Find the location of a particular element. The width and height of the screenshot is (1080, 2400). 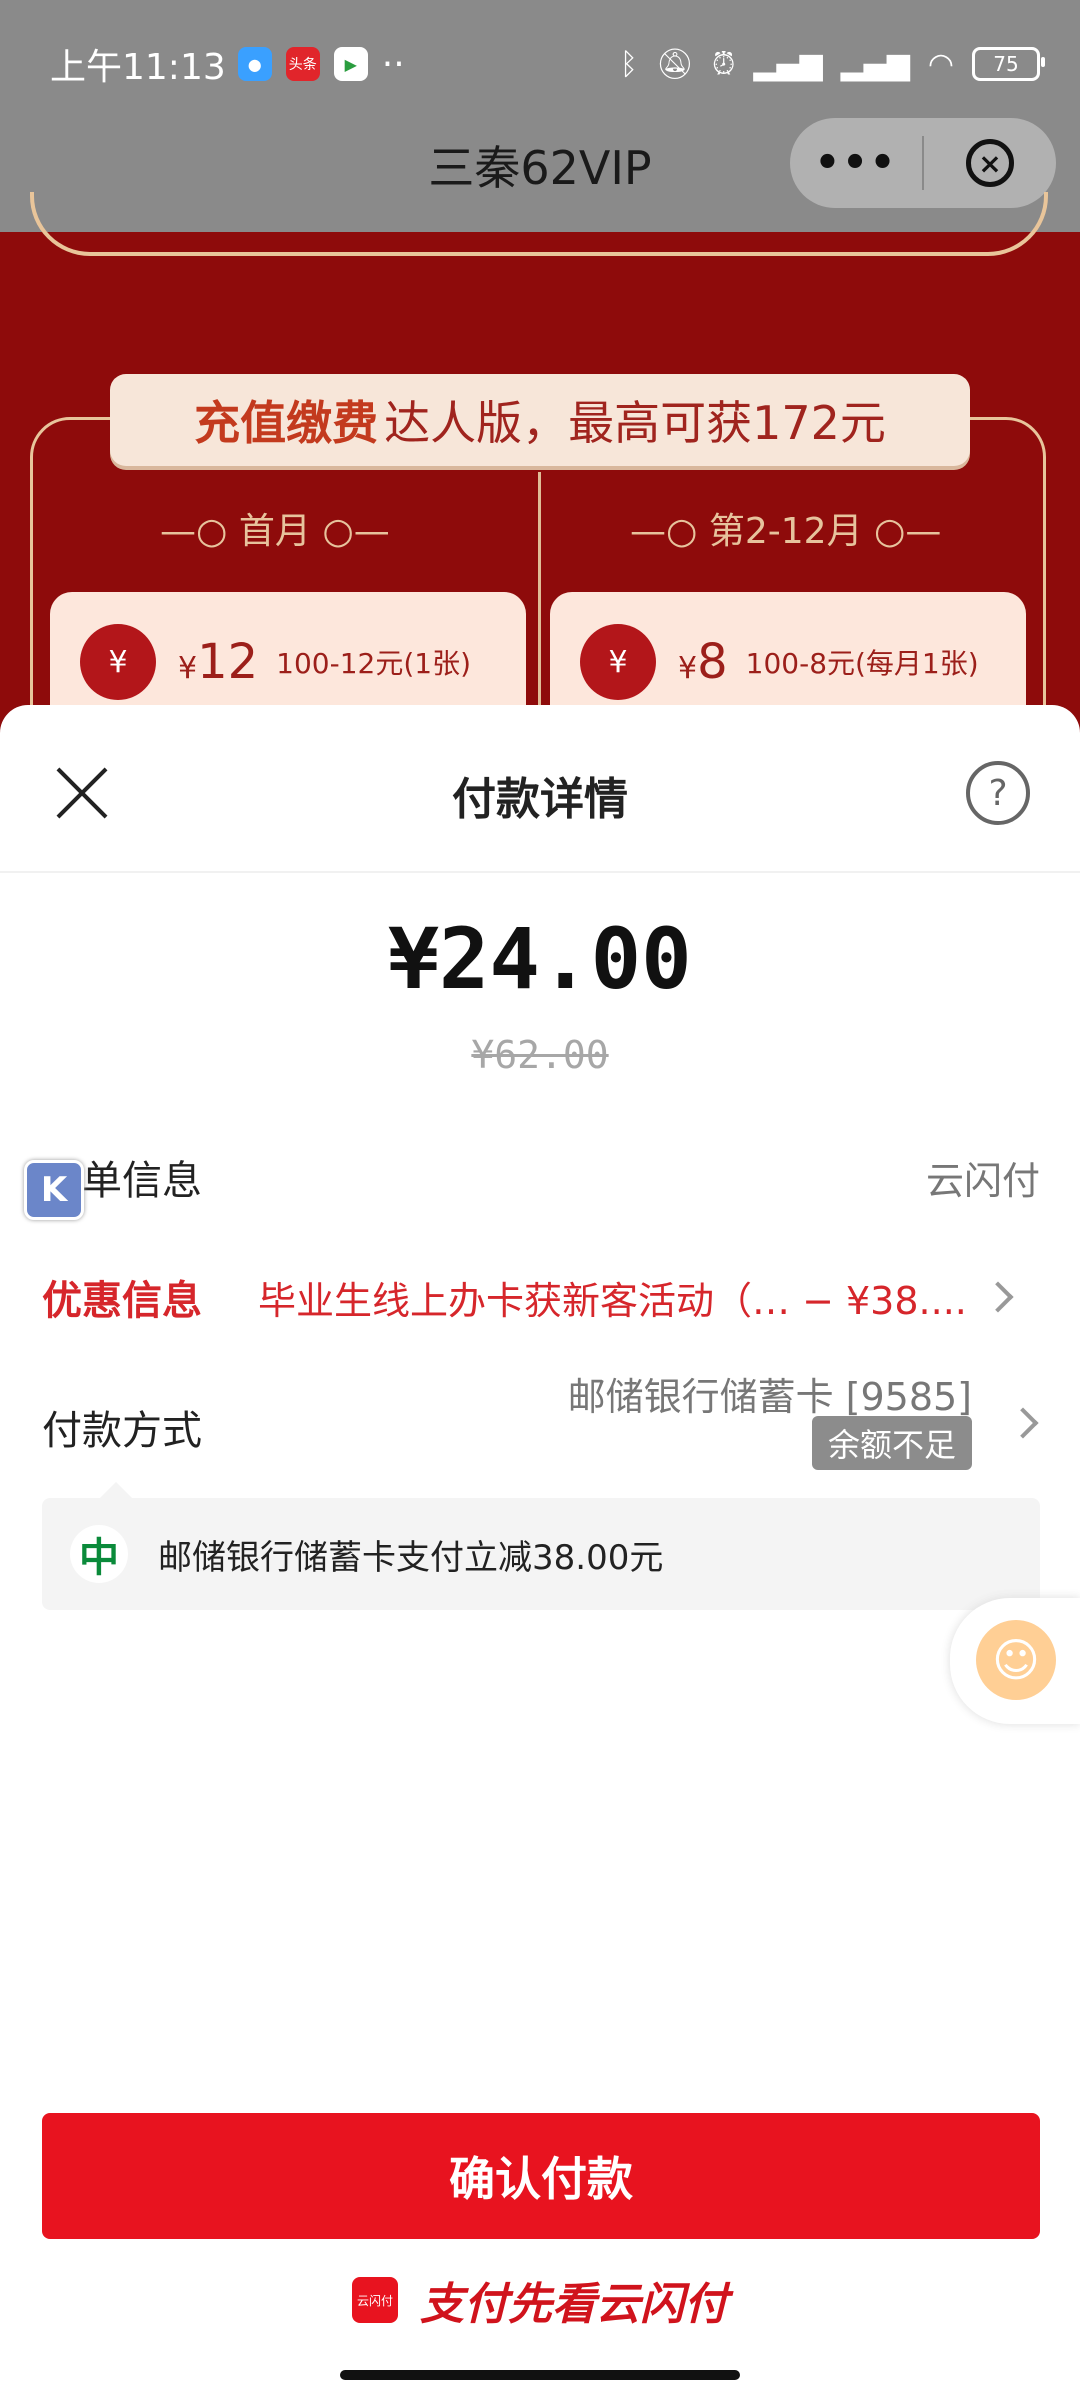

card-price: ¥12 is located at coordinates (218, 662).